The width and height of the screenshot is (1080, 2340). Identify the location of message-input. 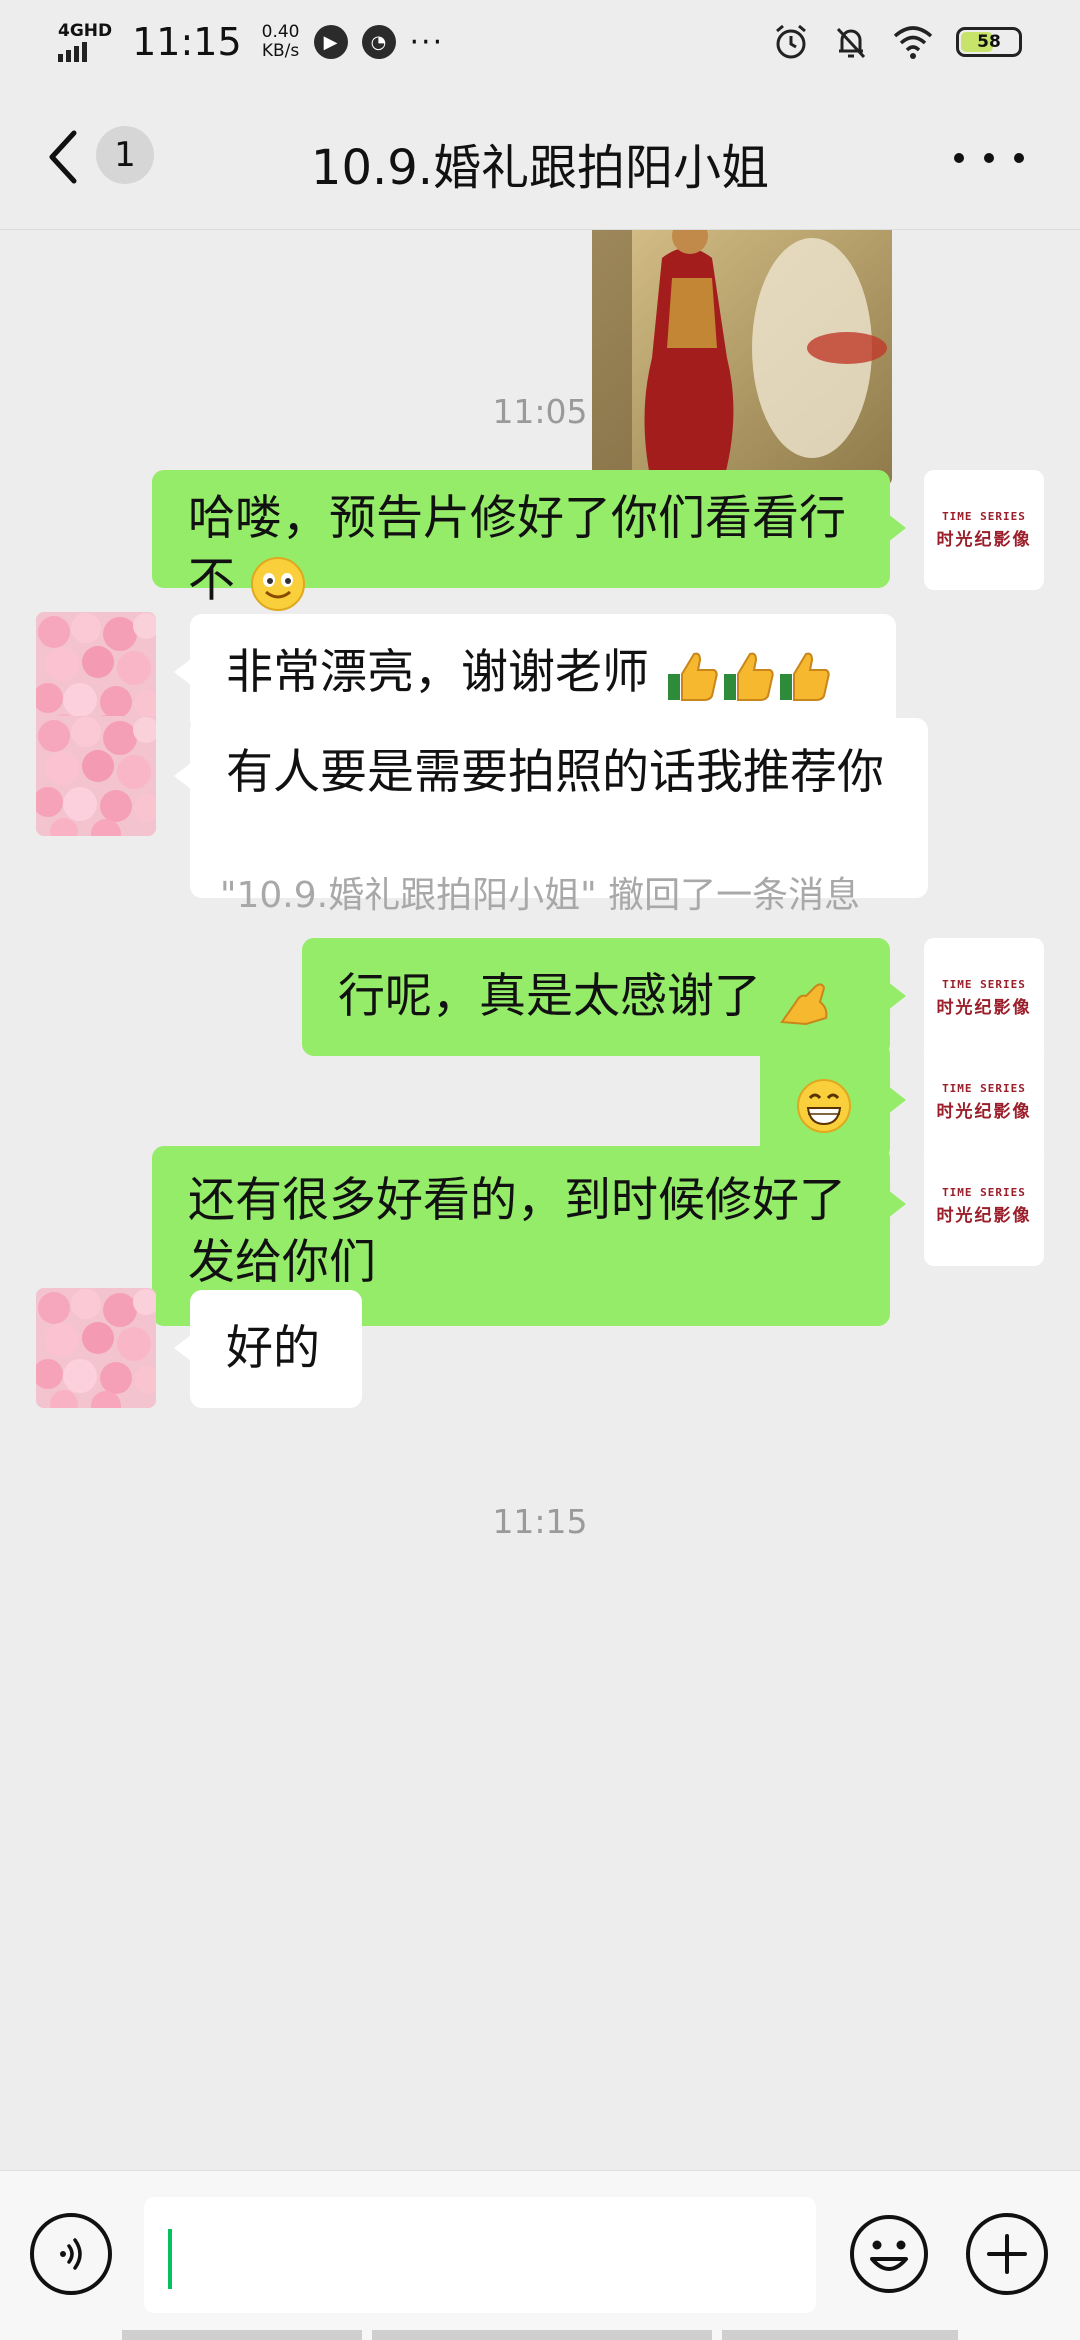
(480, 2255).